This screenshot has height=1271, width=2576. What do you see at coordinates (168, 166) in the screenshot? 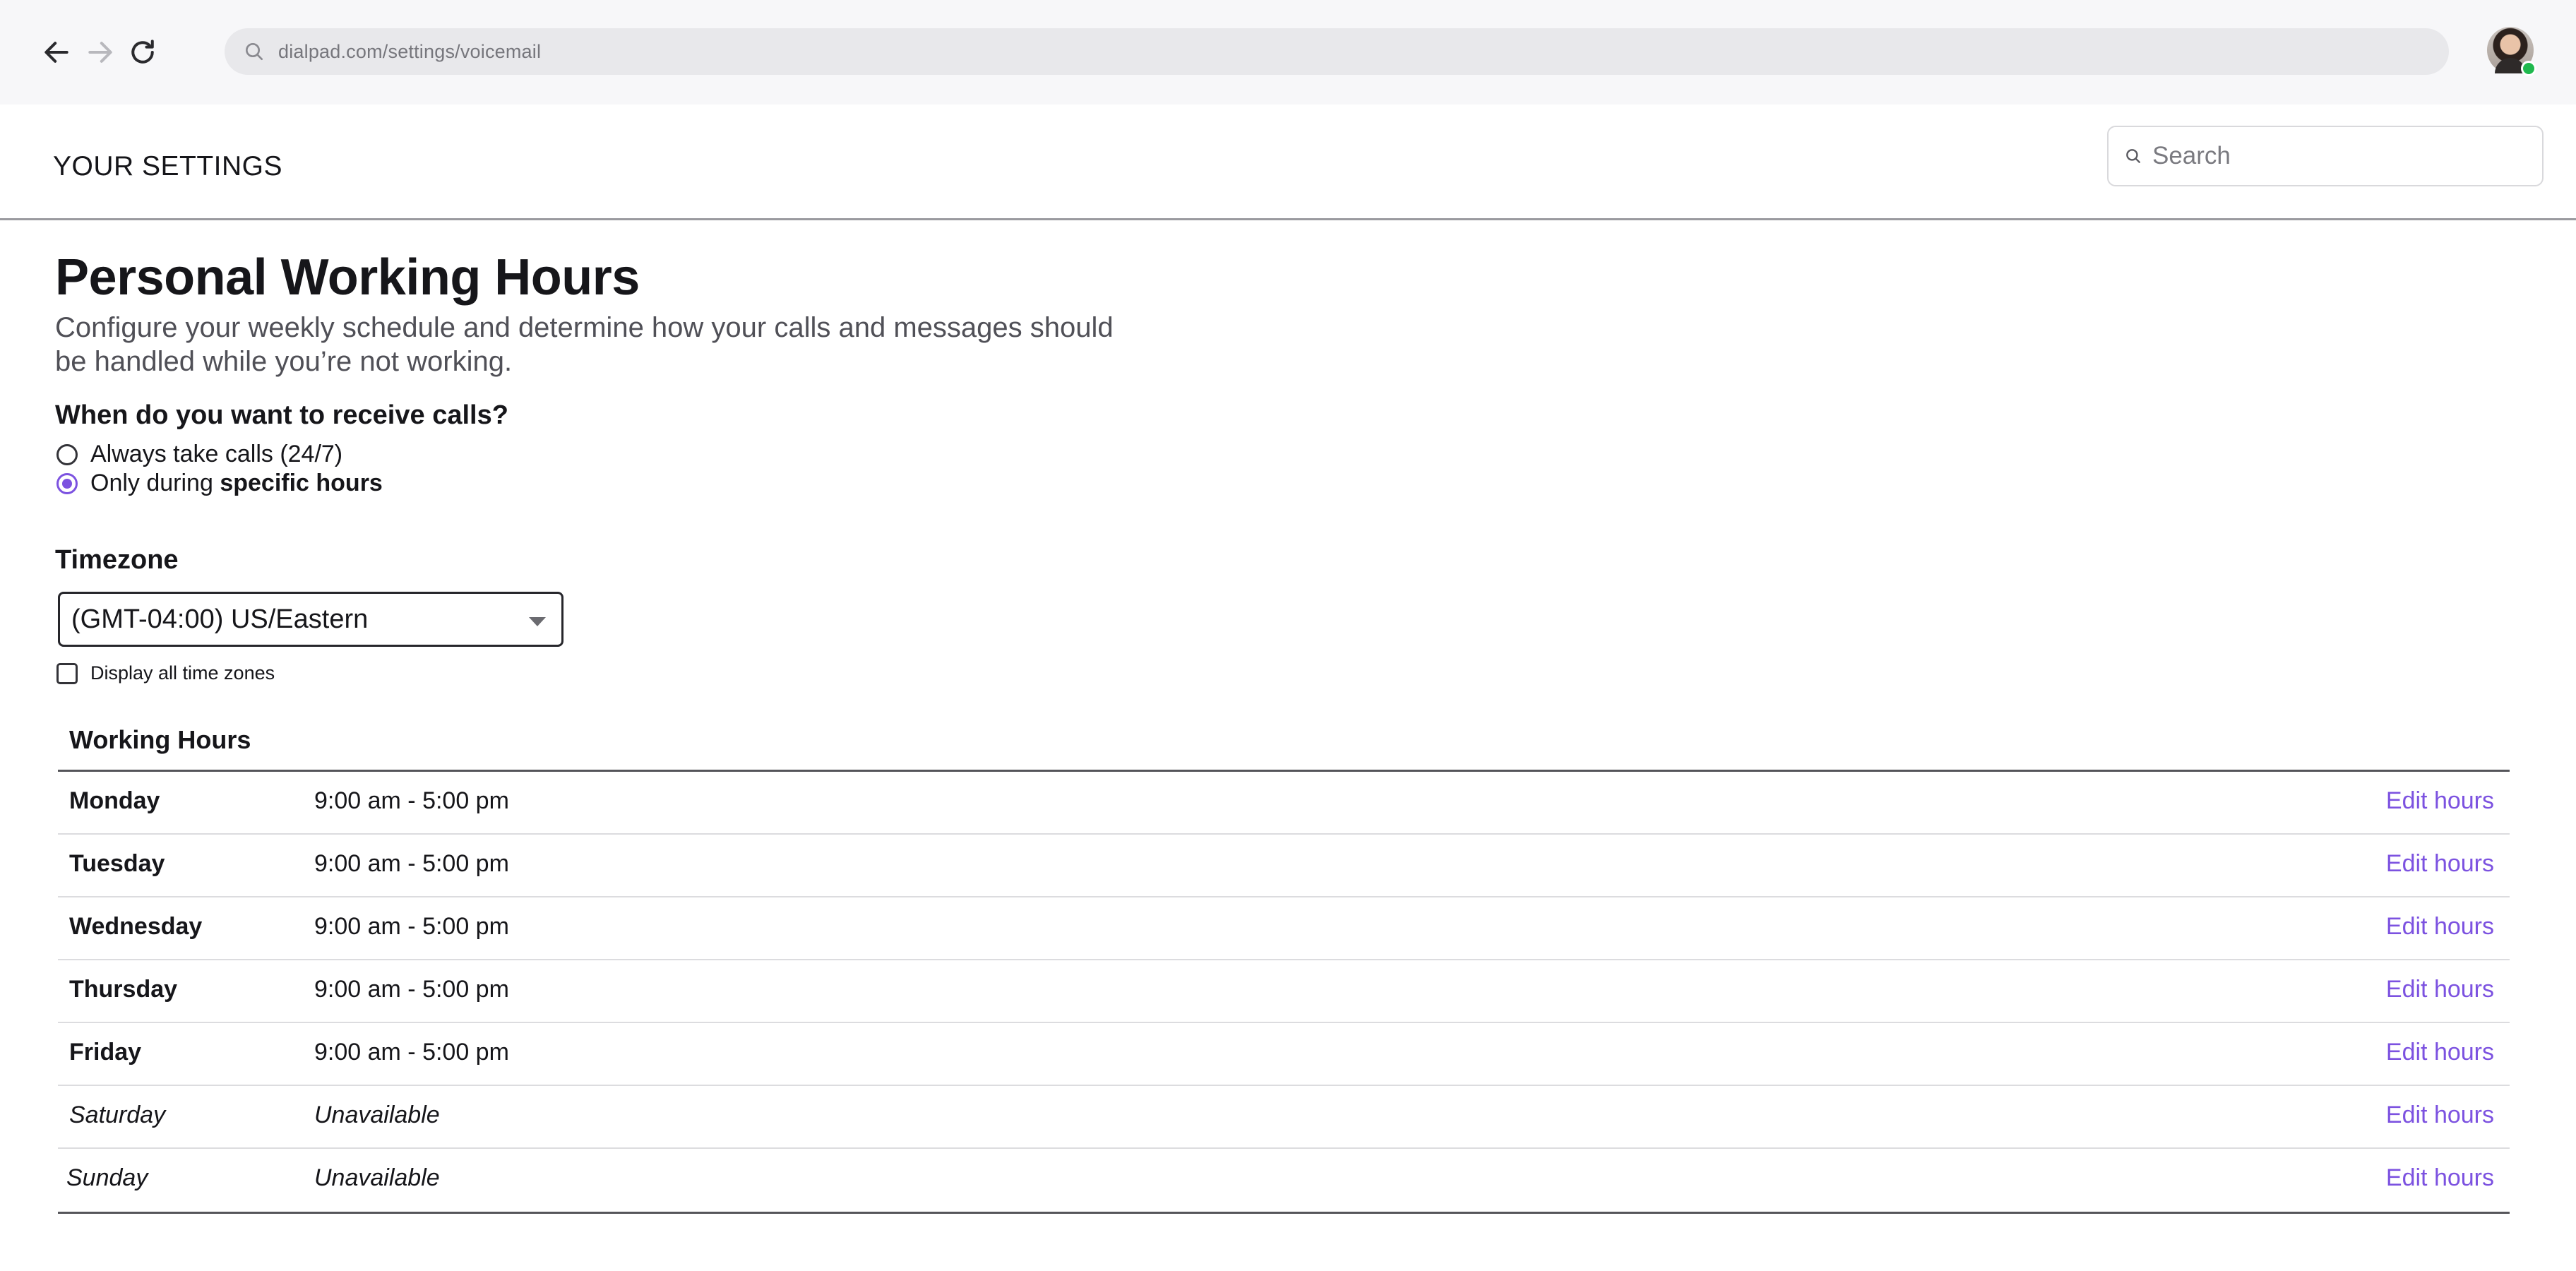
I see `settings-title: YOUR SETTINGS` at bounding box center [168, 166].